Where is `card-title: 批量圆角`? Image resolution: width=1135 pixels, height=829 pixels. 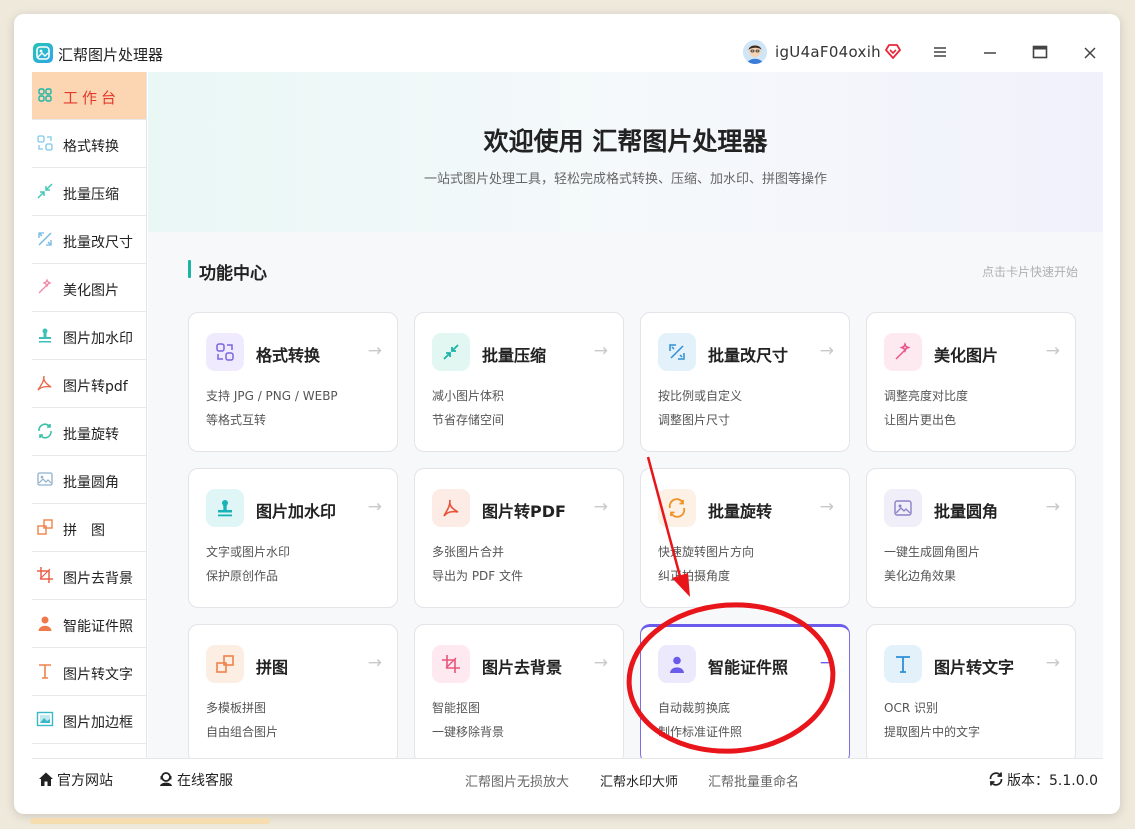
card-title: 批量圆角 is located at coordinates (966, 511).